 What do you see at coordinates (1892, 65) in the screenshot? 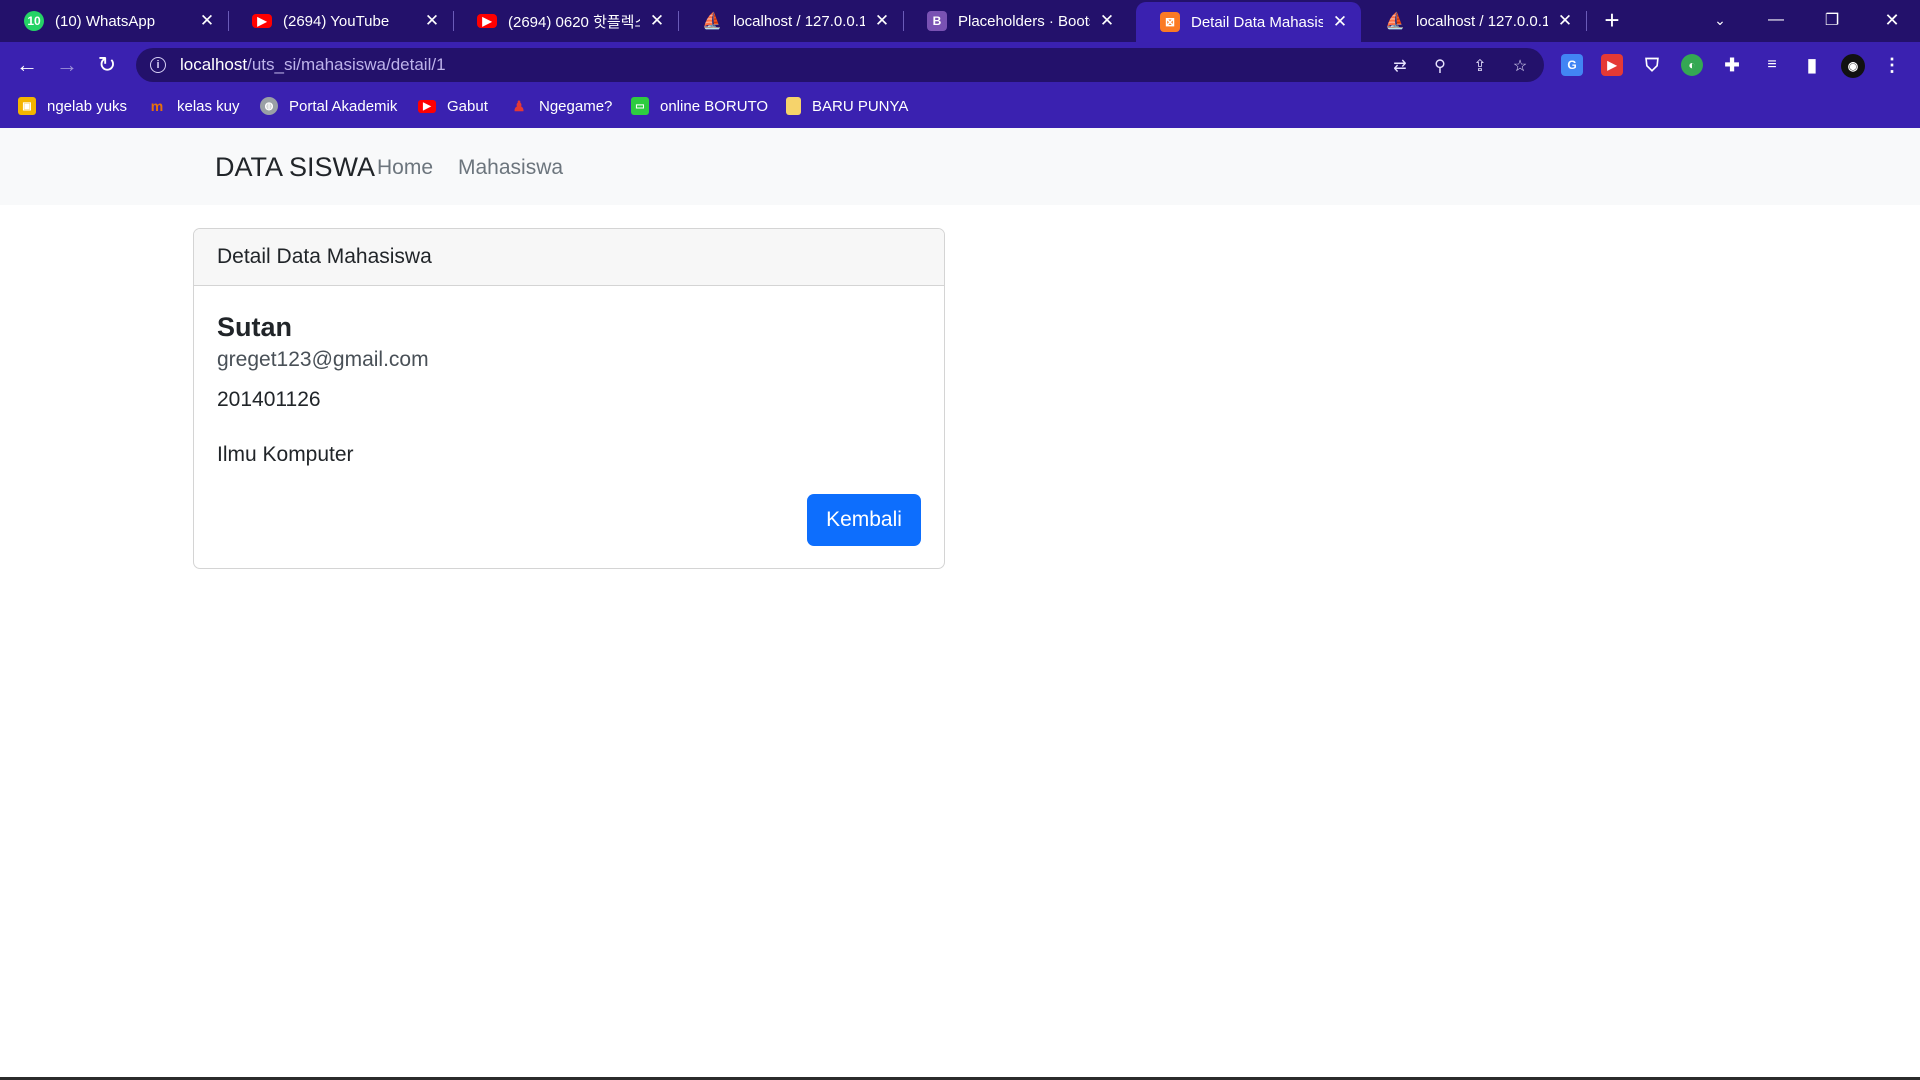
I see `menu-kebab-icon: ⋮` at bounding box center [1892, 65].